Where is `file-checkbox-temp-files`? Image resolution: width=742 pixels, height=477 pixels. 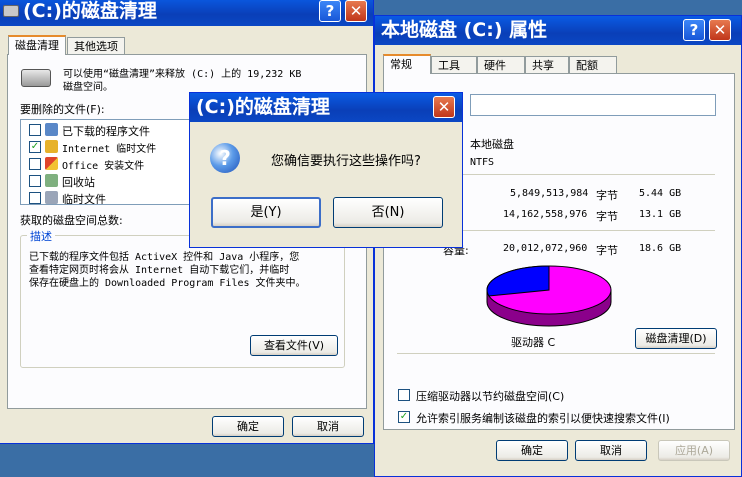
file-checkbox-temp-files is located at coordinates (35, 198).